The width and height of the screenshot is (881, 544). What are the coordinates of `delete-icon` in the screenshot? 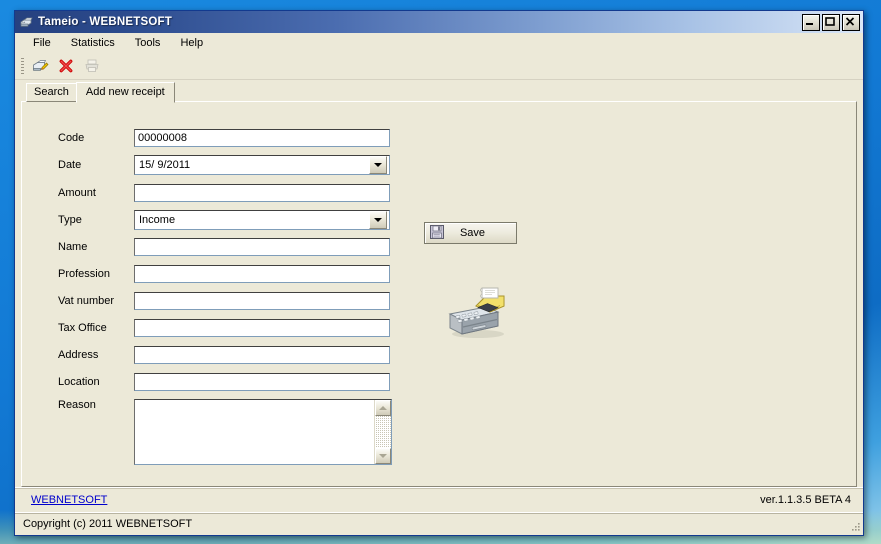 It's located at (66, 66).